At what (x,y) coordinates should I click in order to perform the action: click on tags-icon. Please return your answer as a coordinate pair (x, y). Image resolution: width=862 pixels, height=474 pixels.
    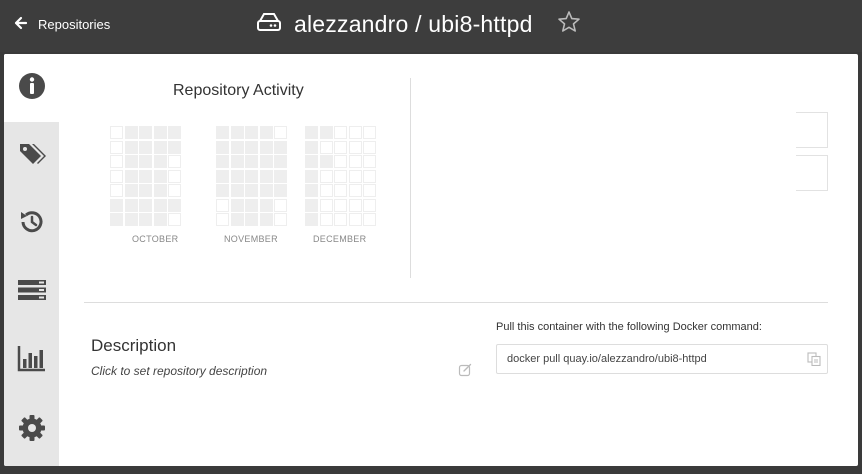
    Looking at the image, I should click on (32, 156).